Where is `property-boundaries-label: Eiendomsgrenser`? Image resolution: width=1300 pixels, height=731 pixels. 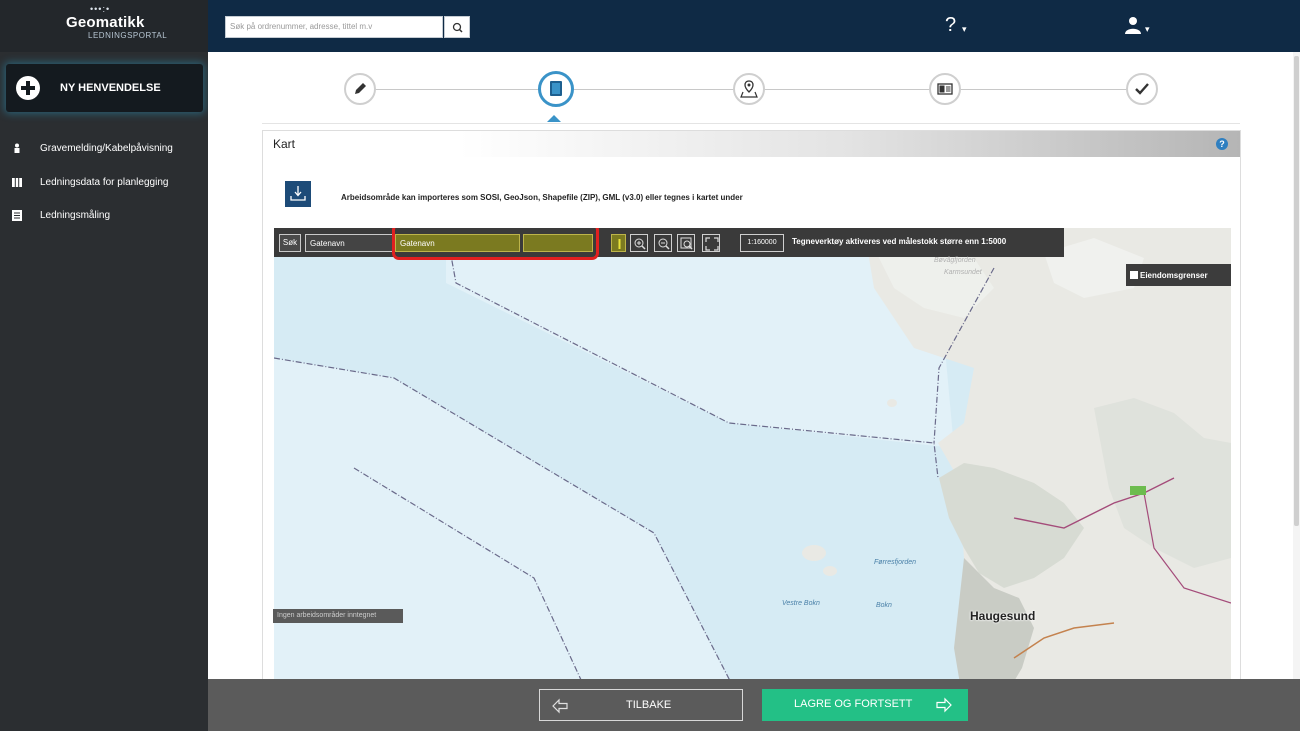
property-boundaries-label: Eiendomsgrenser is located at coordinates (1174, 275).